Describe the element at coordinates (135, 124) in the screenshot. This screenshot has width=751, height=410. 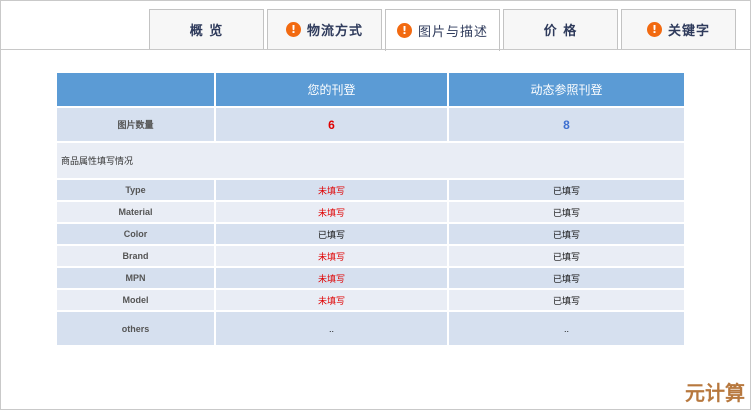
I see `row-label: 图片数量` at that location.